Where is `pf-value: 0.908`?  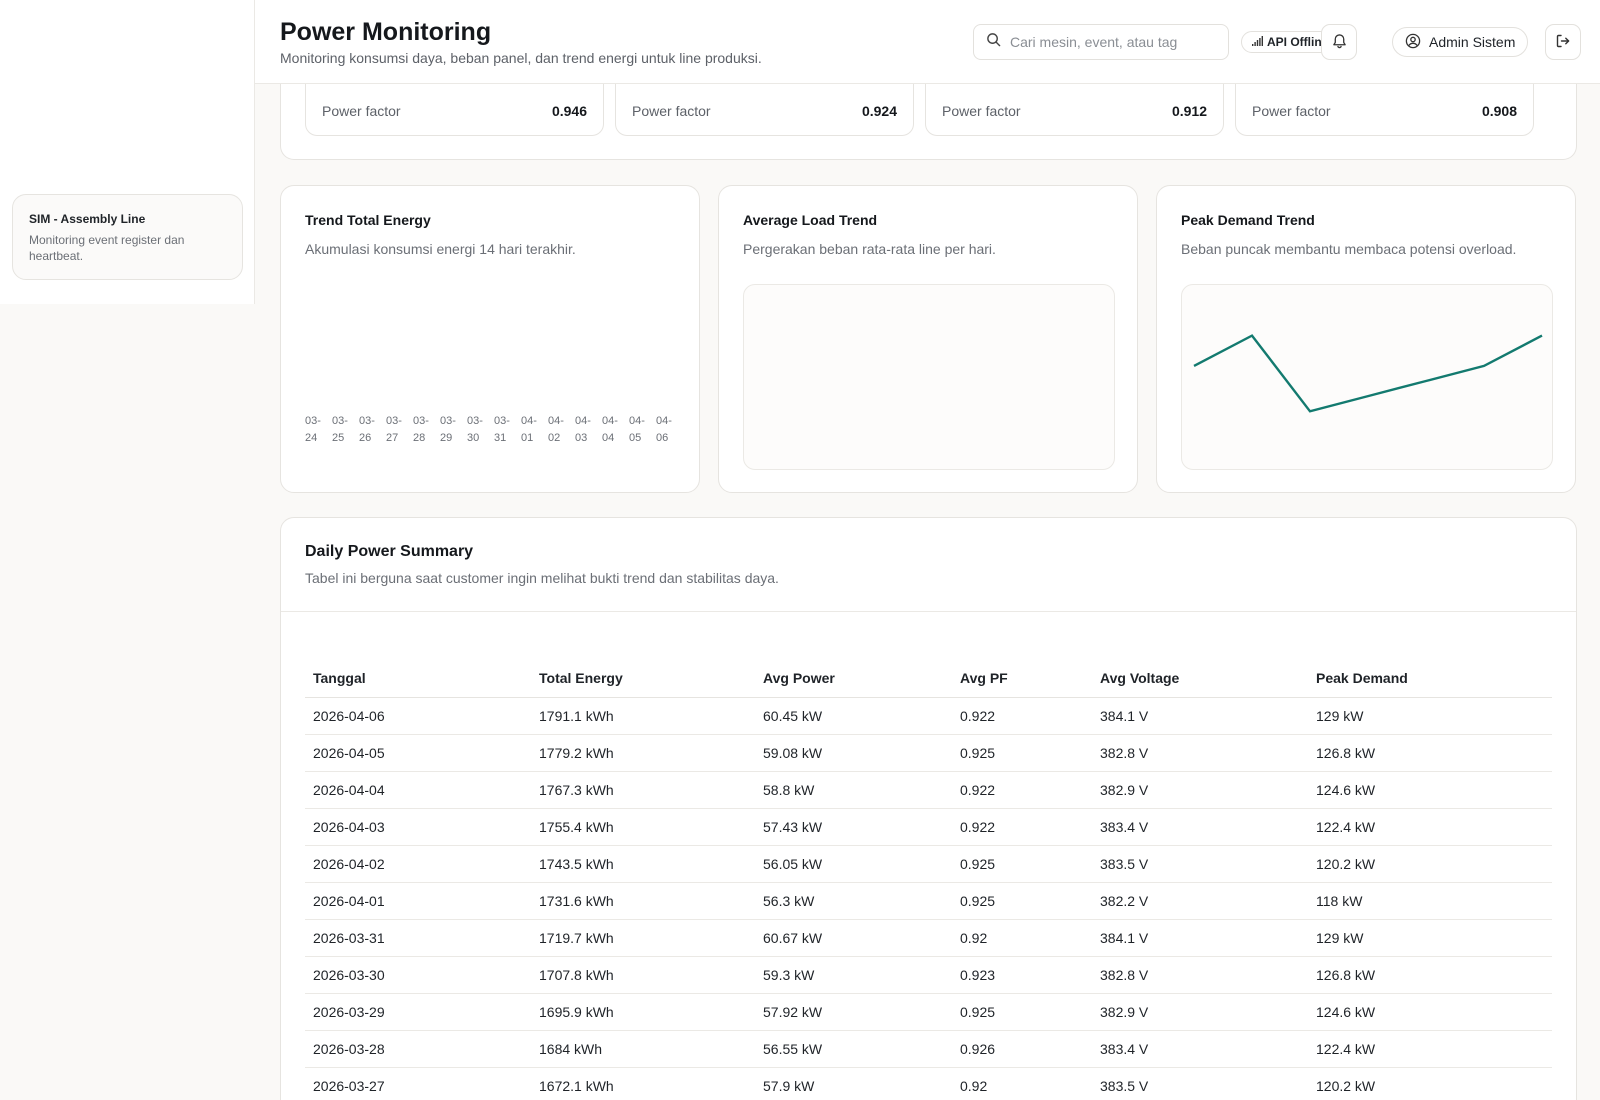 pf-value: 0.908 is located at coordinates (1499, 111).